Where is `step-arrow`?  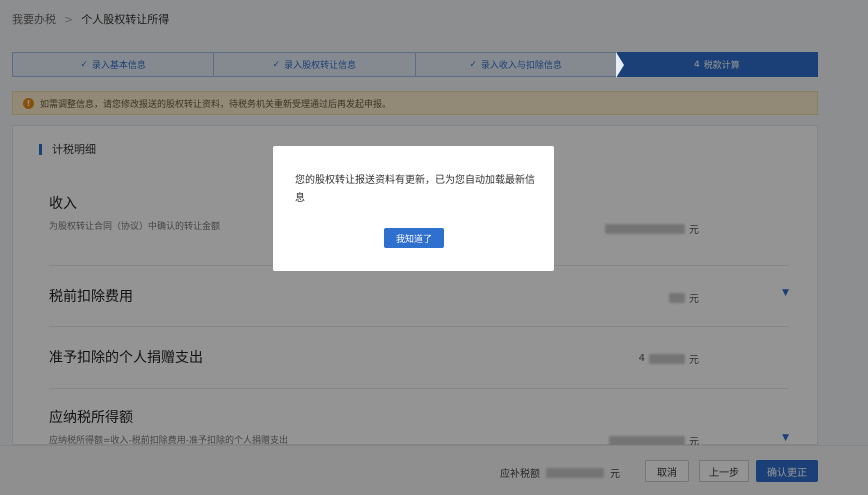
step-arrow is located at coordinates (619, 65).